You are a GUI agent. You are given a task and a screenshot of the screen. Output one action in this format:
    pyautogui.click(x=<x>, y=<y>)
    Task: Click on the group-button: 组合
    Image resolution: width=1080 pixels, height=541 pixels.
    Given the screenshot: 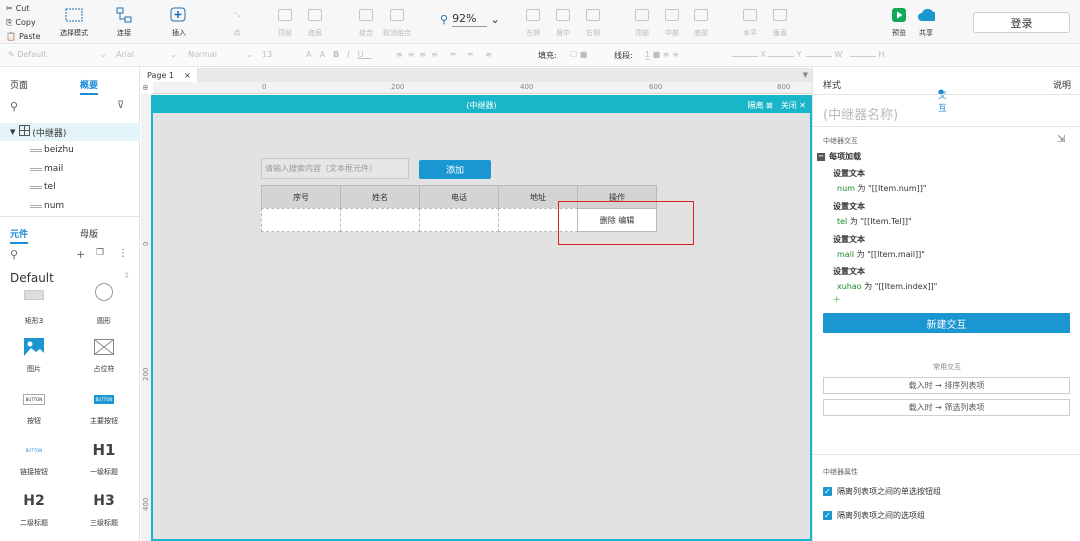 What is the action you would take?
    pyautogui.click(x=366, y=22)
    